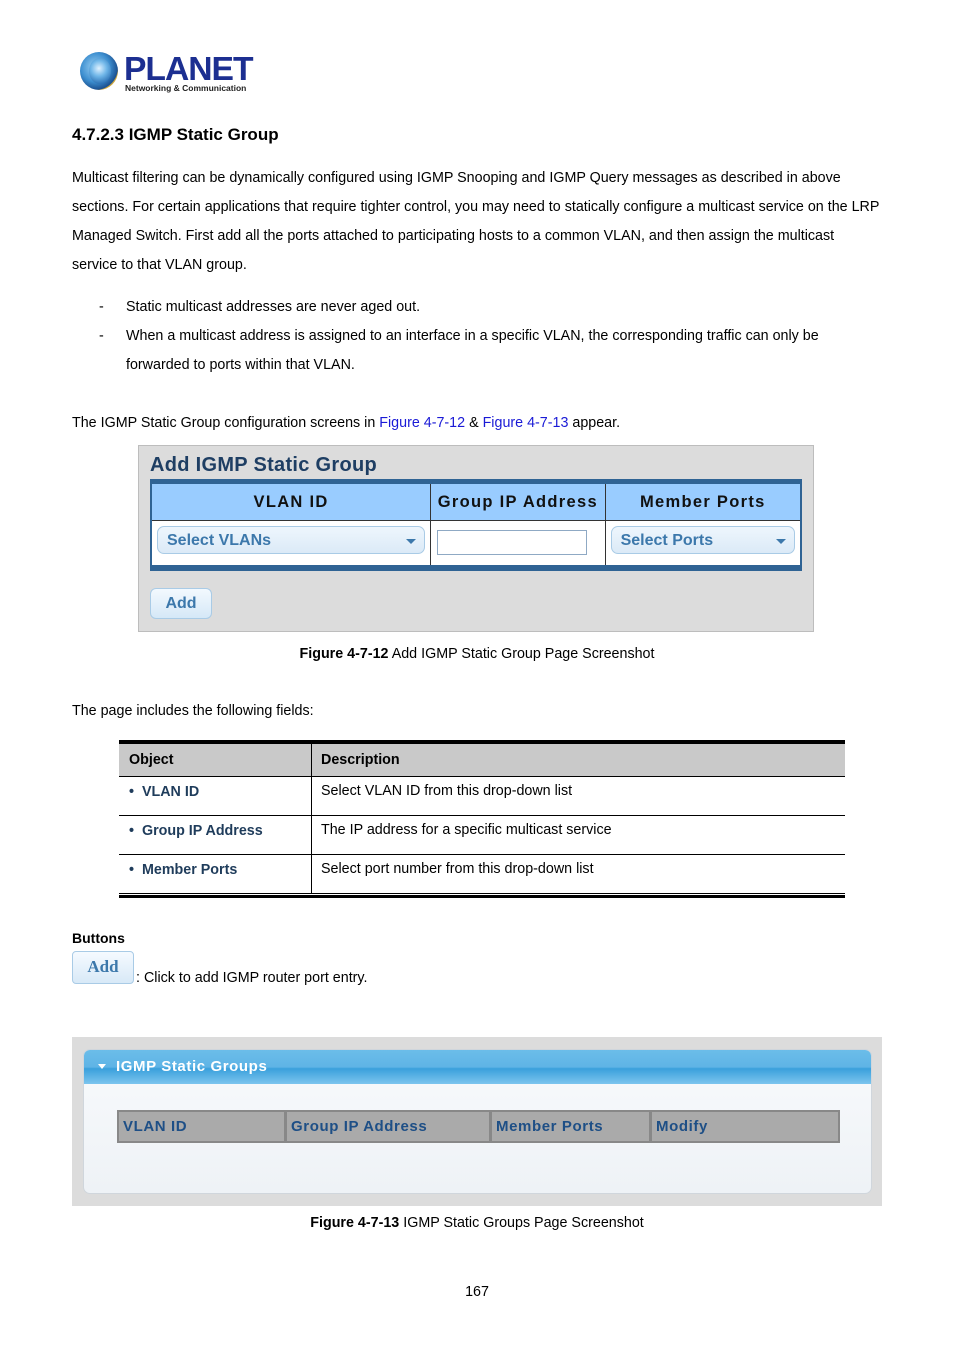 This screenshot has width=954, height=1350. I want to click on collapse-triangle-icon, so click(102, 1066).